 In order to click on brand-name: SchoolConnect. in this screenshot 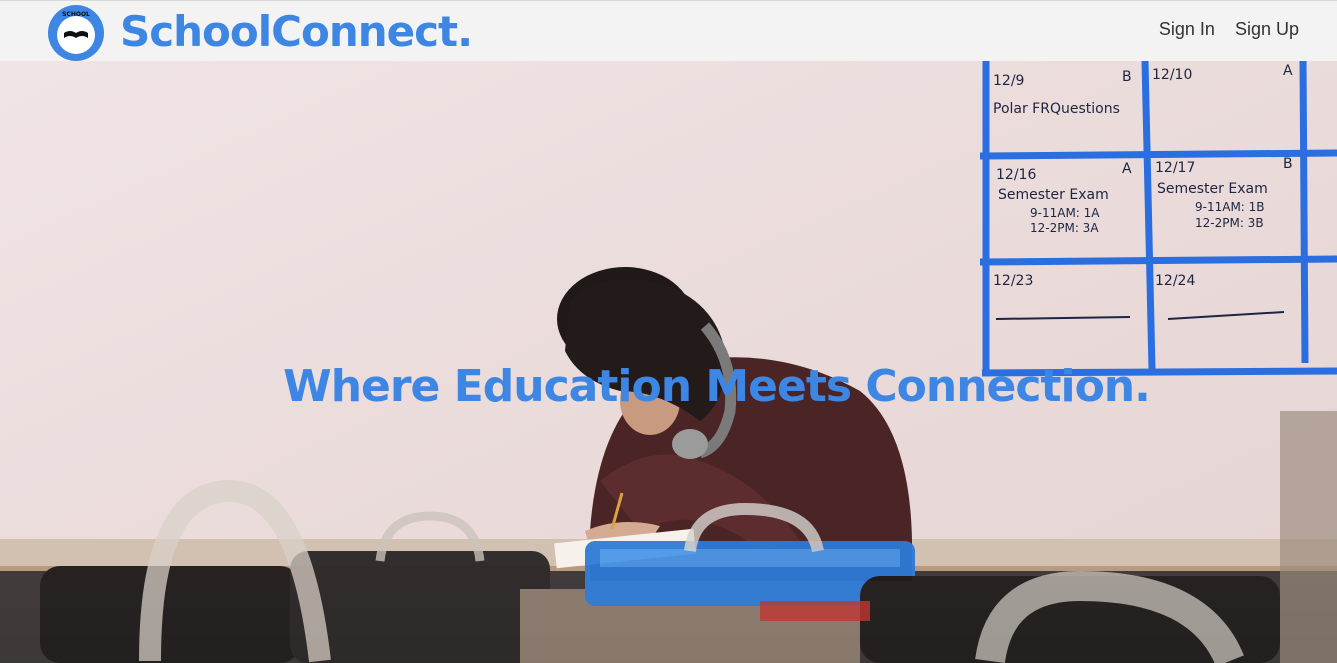, I will do `click(296, 32)`.